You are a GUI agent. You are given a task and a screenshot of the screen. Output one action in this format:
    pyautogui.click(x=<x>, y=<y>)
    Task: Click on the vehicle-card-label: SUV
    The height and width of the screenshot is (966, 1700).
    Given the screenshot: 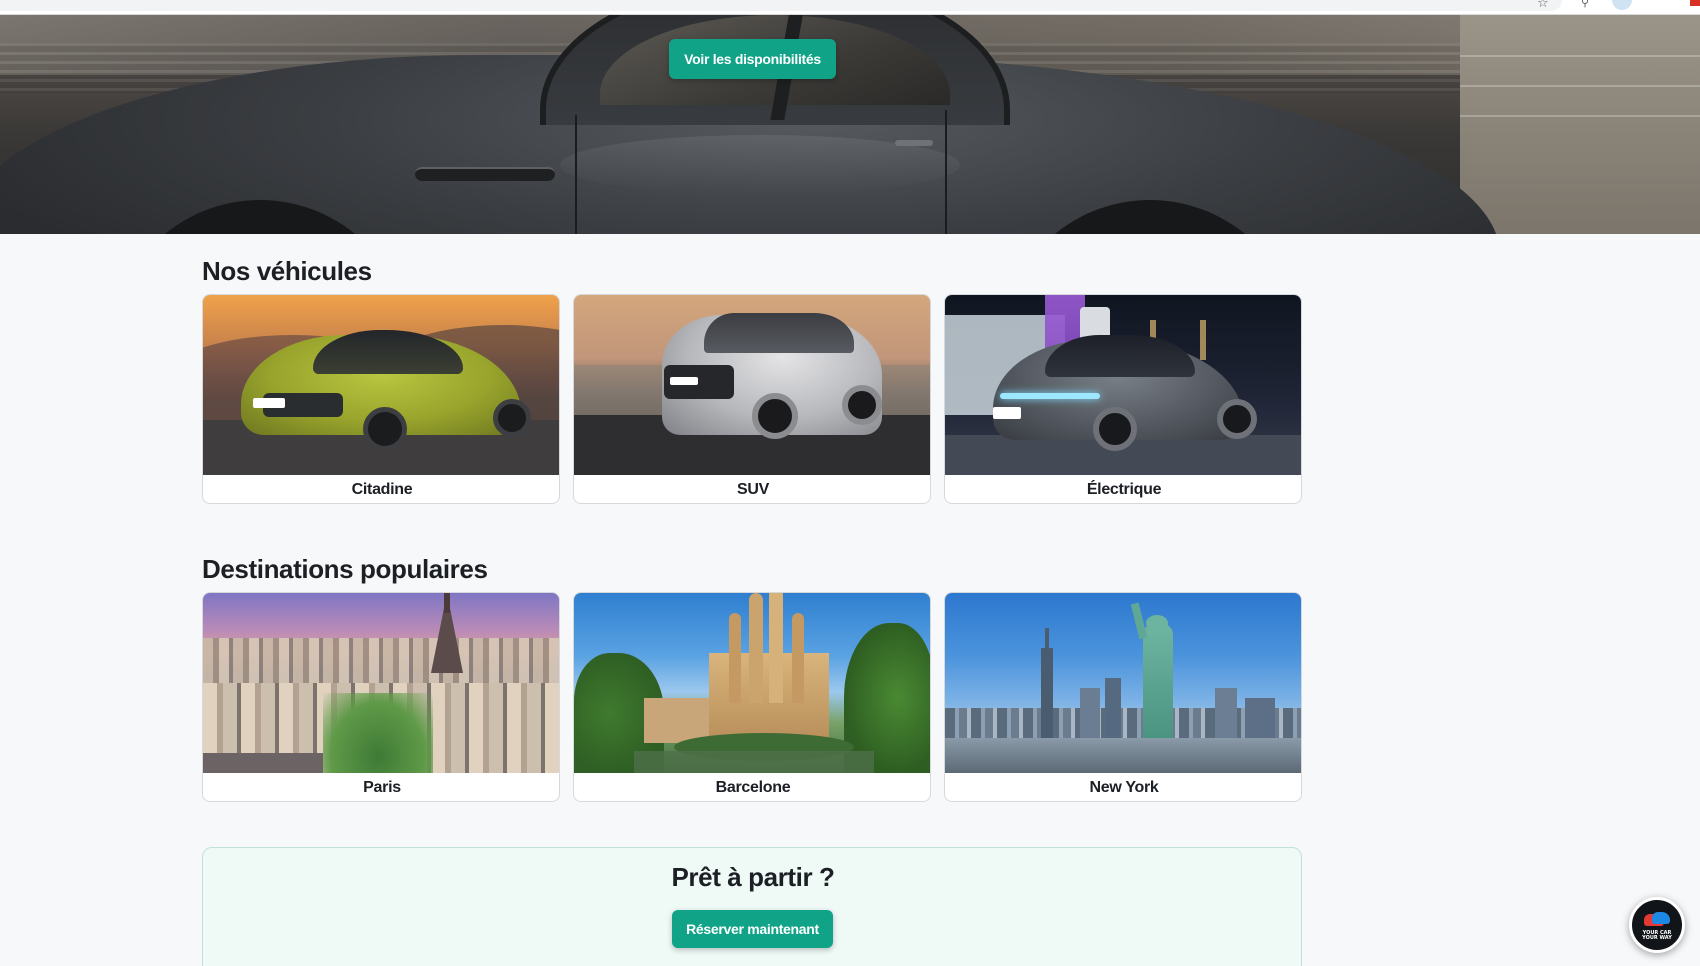 What is the action you would take?
    pyautogui.click(x=753, y=489)
    